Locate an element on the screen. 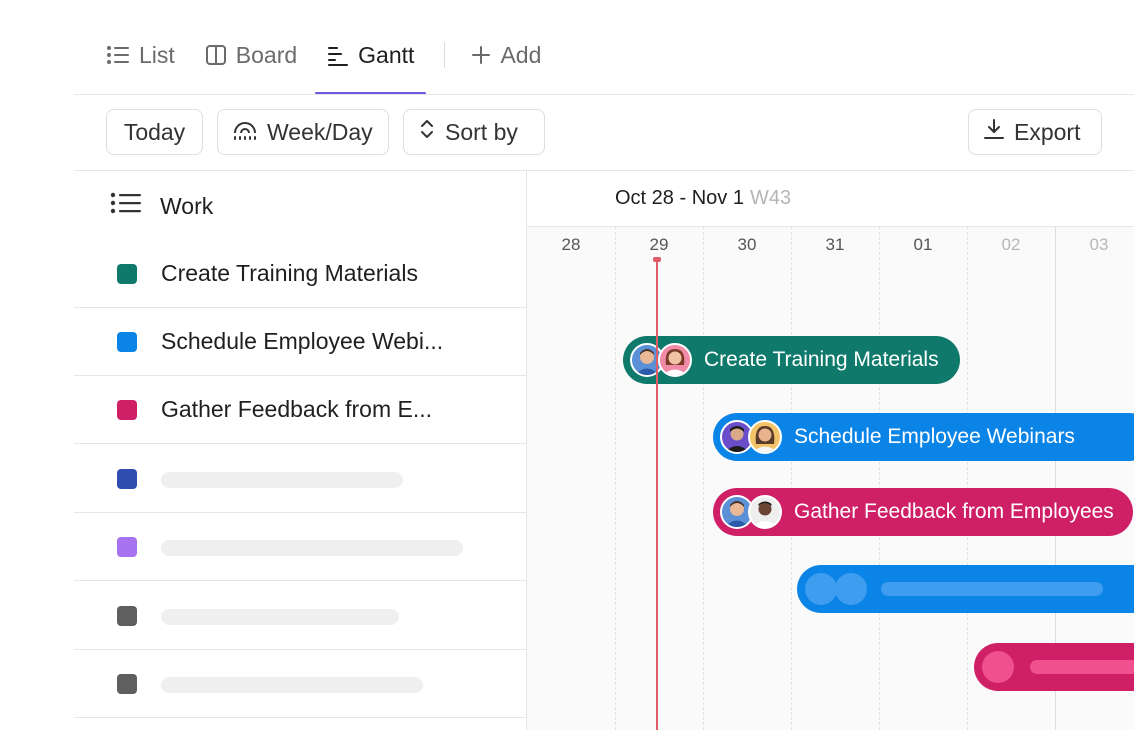 Image resolution: width=1134 pixels, height=730 pixels. week-day-button: Week/Day is located at coordinates (303, 132).